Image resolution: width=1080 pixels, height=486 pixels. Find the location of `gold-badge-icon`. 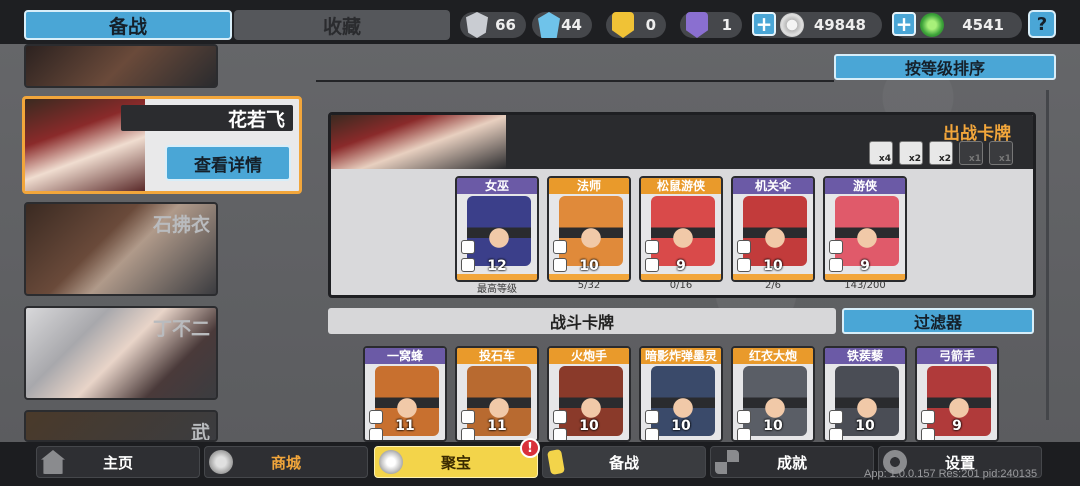

gold-badge-icon is located at coordinates (623, 25).